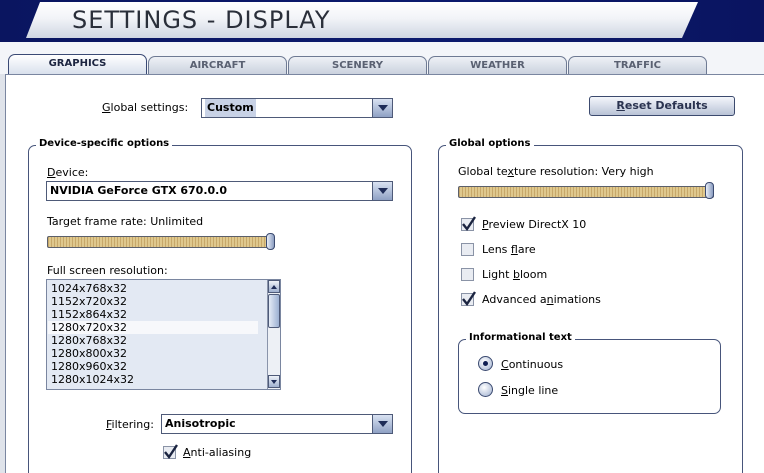 This screenshot has width=764, height=473. Describe the element at coordinates (125, 221) in the screenshot. I see `frame-rate-label: Target frame rate: Unlimited` at that location.